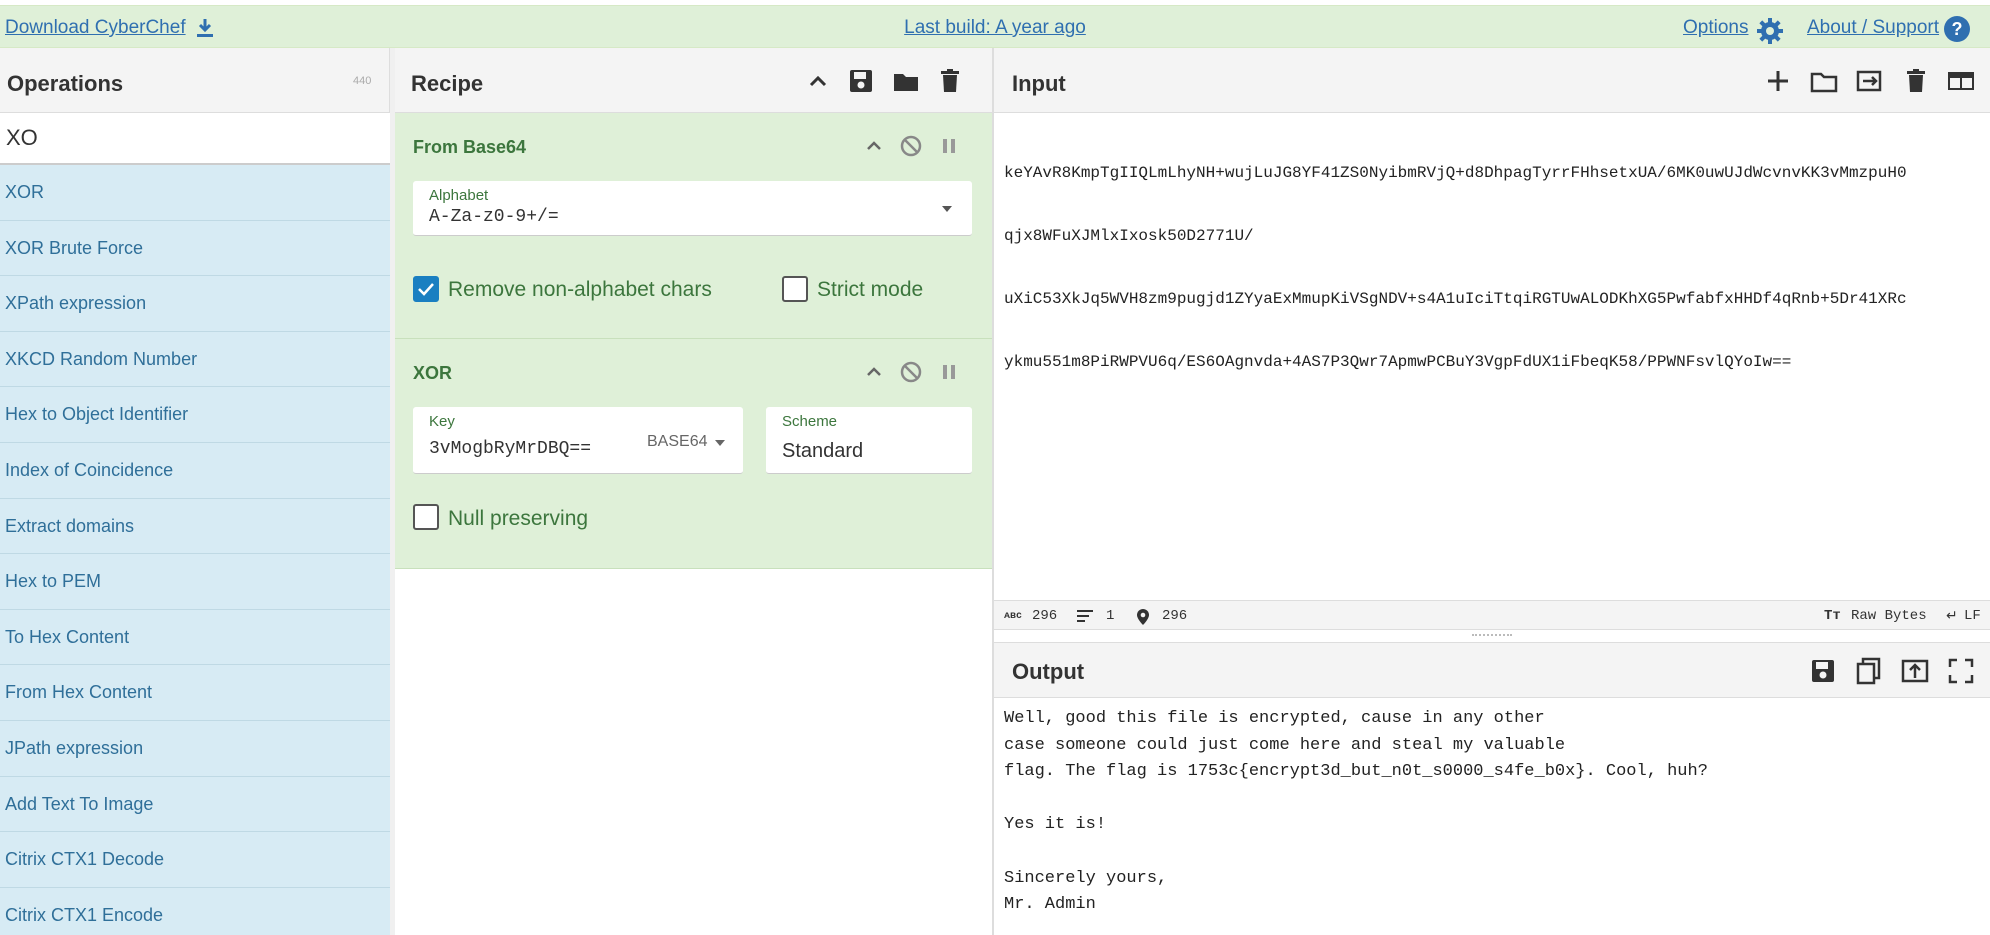 Image resolution: width=1990 pixels, height=935 pixels. I want to click on splitter-grip, so click(1492, 635).